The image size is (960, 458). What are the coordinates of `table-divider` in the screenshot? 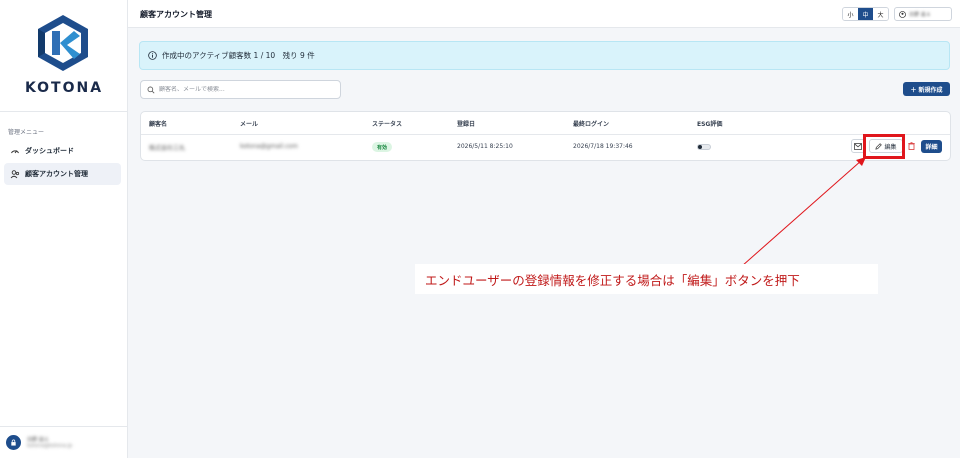 It's located at (545, 134).